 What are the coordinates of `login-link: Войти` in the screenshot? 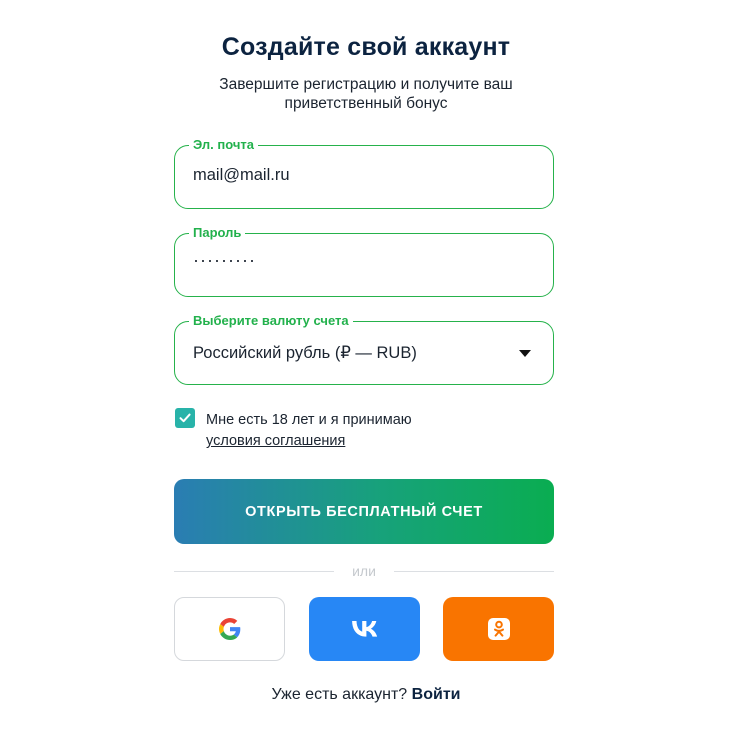 It's located at (436, 694).